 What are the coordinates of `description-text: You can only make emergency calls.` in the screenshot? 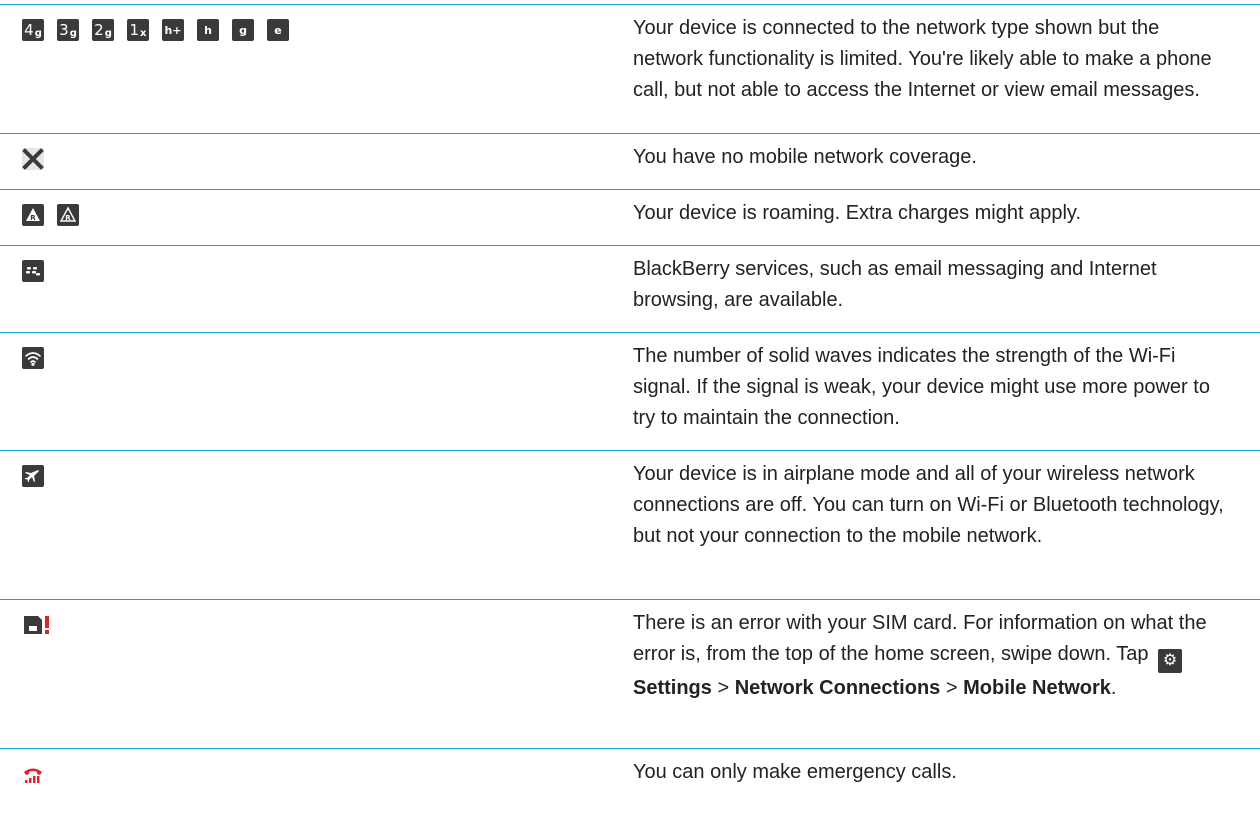 It's located at (795, 772).